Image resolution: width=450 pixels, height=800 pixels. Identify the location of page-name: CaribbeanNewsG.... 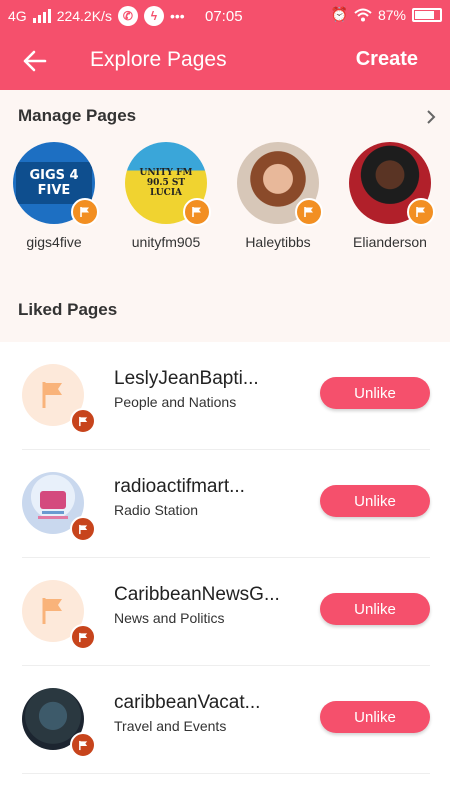
(197, 594).